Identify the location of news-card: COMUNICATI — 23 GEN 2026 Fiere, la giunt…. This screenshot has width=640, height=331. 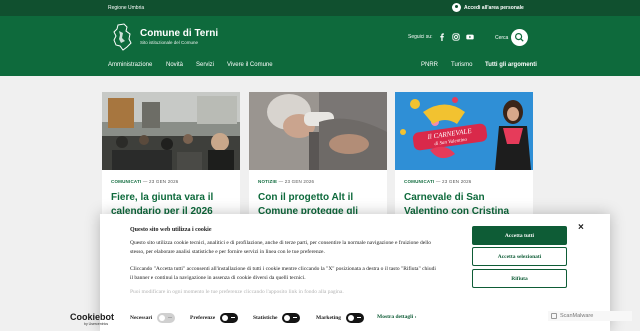
(171, 162).